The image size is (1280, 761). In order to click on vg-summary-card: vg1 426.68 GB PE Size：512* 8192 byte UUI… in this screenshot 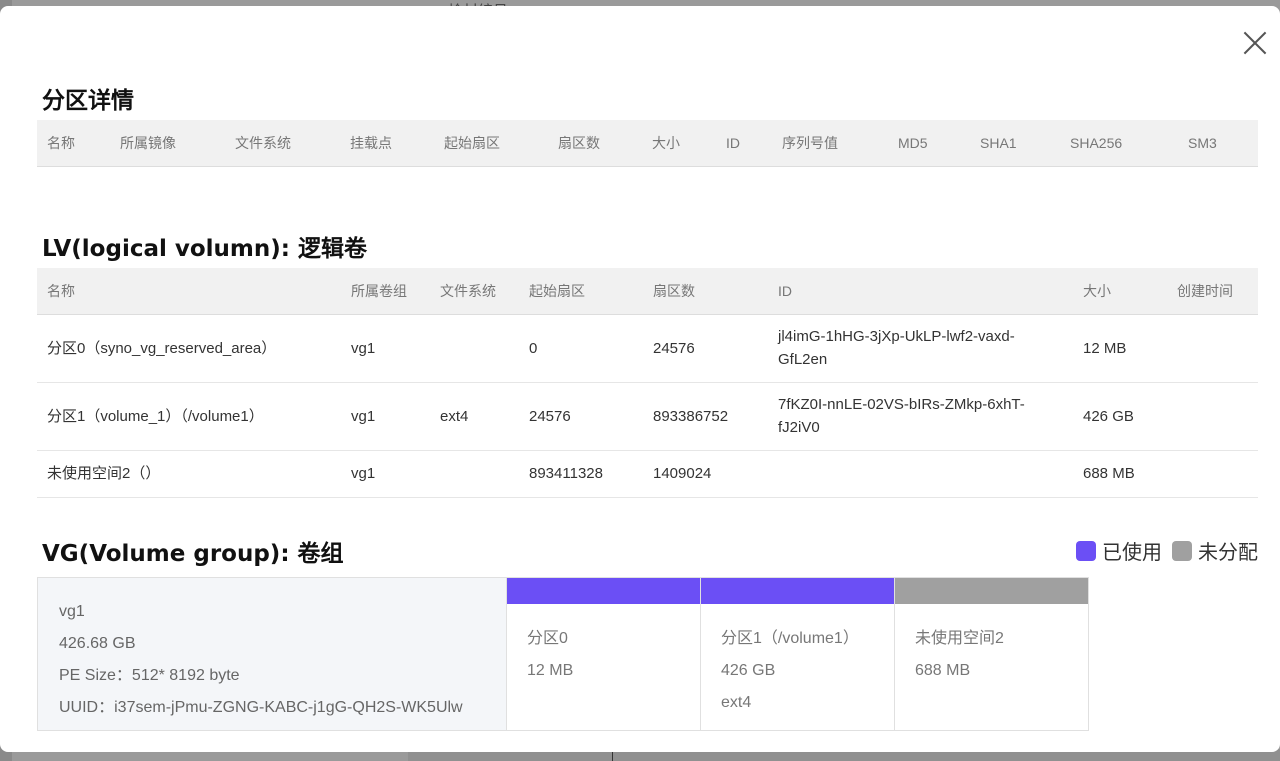, I will do `click(272, 654)`.